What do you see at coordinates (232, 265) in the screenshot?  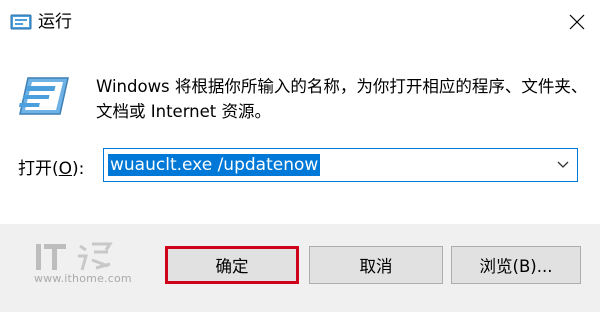 I see `ok-button: 确定` at bounding box center [232, 265].